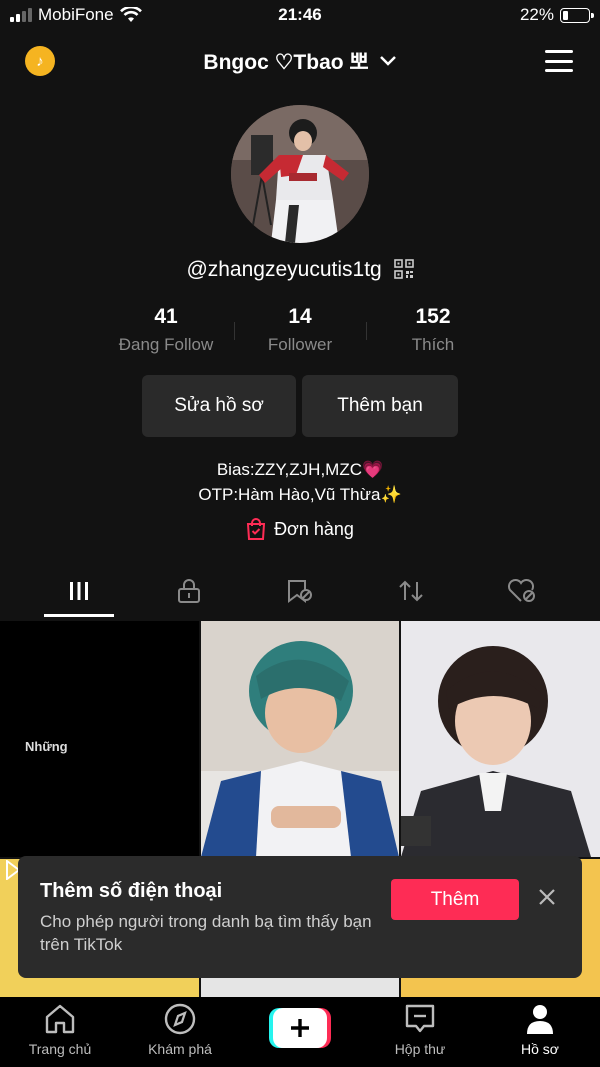 The height and width of the screenshot is (1067, 600). I want to click on battery-icon, so click(577, 15).